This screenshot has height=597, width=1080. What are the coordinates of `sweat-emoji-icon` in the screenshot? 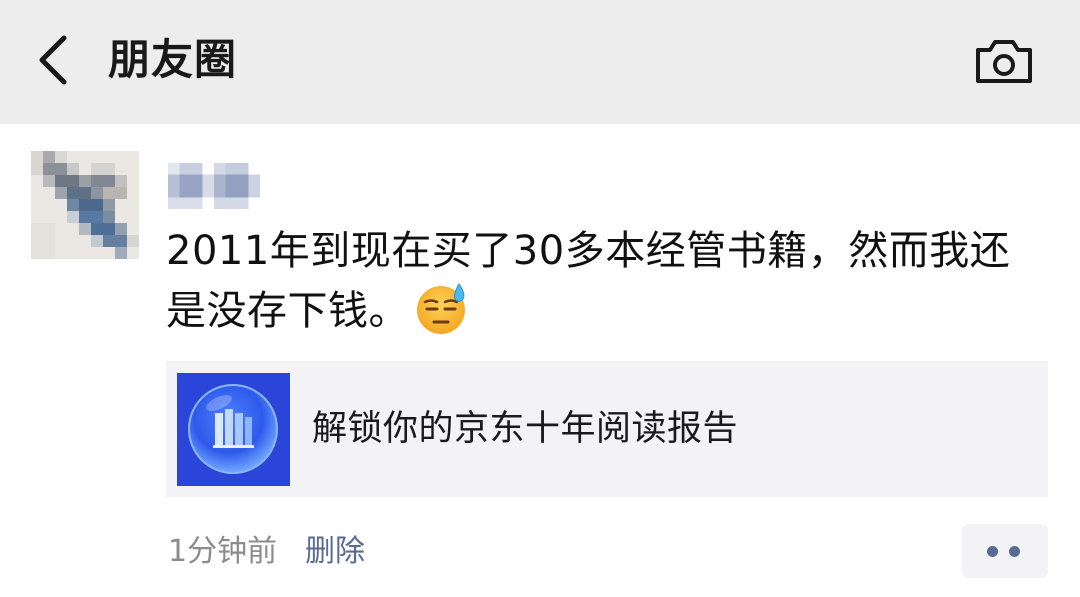 It's located at (441, 308).